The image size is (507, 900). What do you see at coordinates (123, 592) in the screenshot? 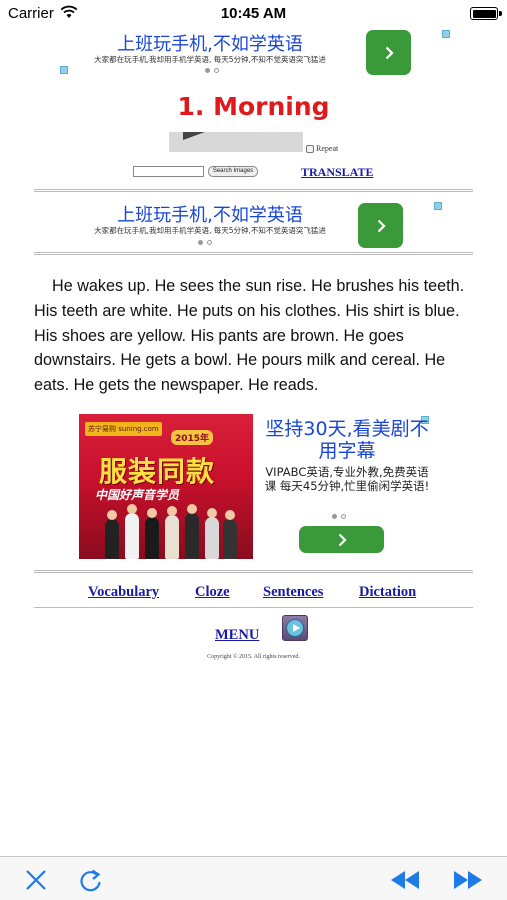
I see `vocabulary-link: Vocabulary` at bounding box center [123, 592].